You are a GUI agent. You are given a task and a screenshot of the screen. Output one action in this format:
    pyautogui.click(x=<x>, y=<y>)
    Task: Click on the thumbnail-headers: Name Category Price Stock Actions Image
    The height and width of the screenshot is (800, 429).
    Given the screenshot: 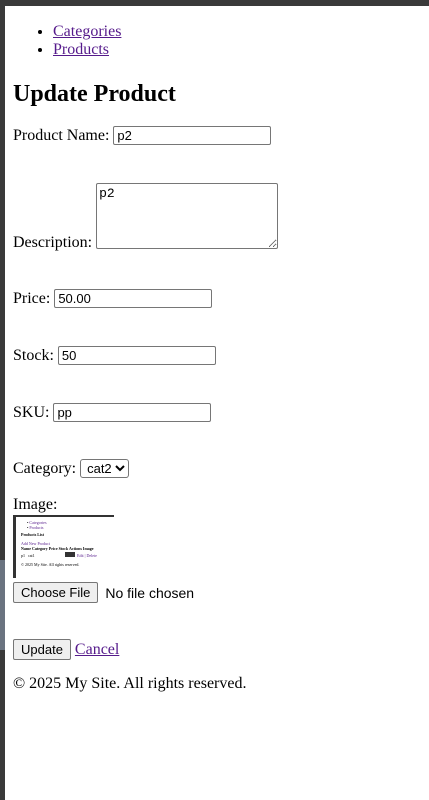 What is the action you would take?
    pyautogui.click(x=57, y=548)
    